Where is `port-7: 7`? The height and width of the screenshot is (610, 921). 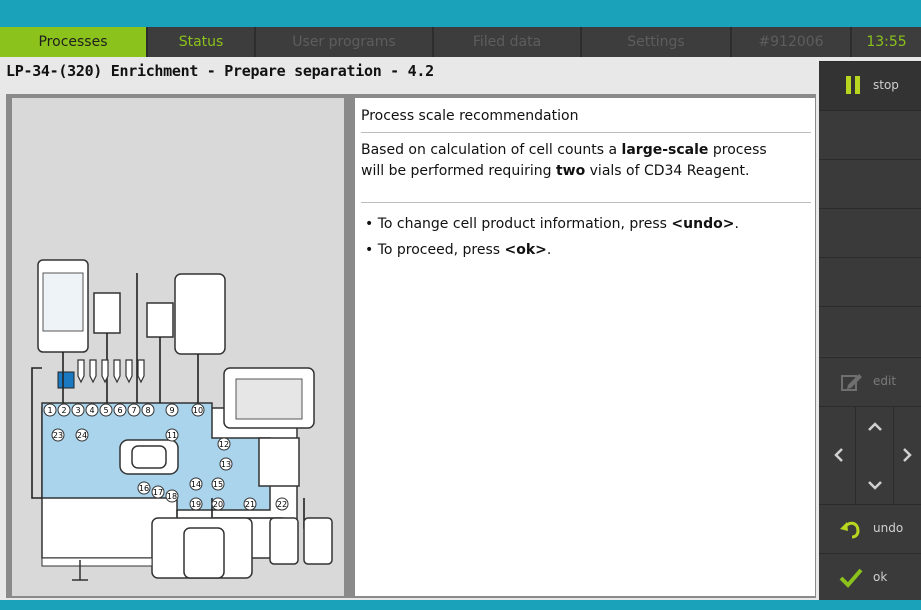 port-7: 7 is located at coordinates (133, 410).